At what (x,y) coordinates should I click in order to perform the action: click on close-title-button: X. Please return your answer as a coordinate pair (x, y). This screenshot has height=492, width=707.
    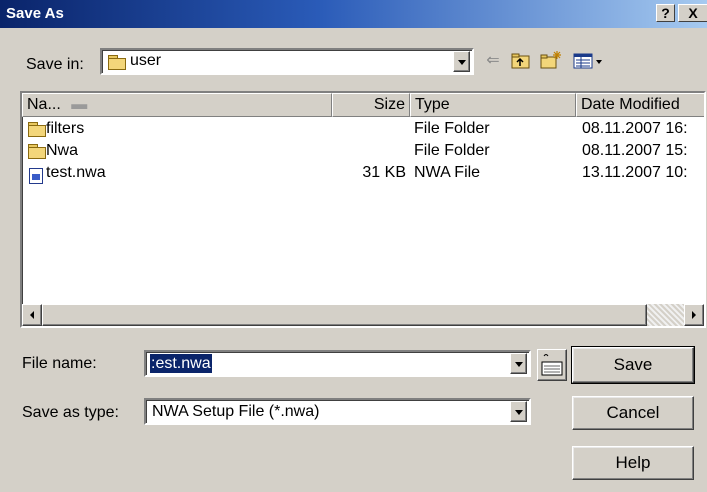
    Looking at the image, I should click on (692, 13).